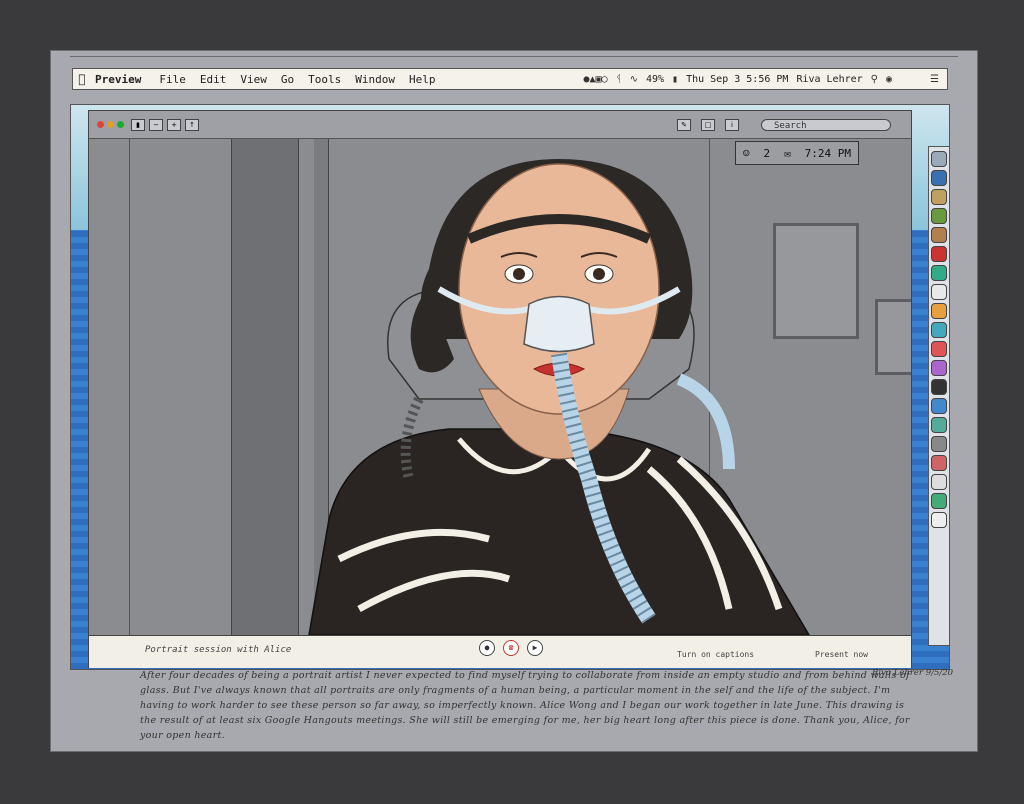  I want to click on sidebar-toggle-icon: ▮, so click(138, 124).